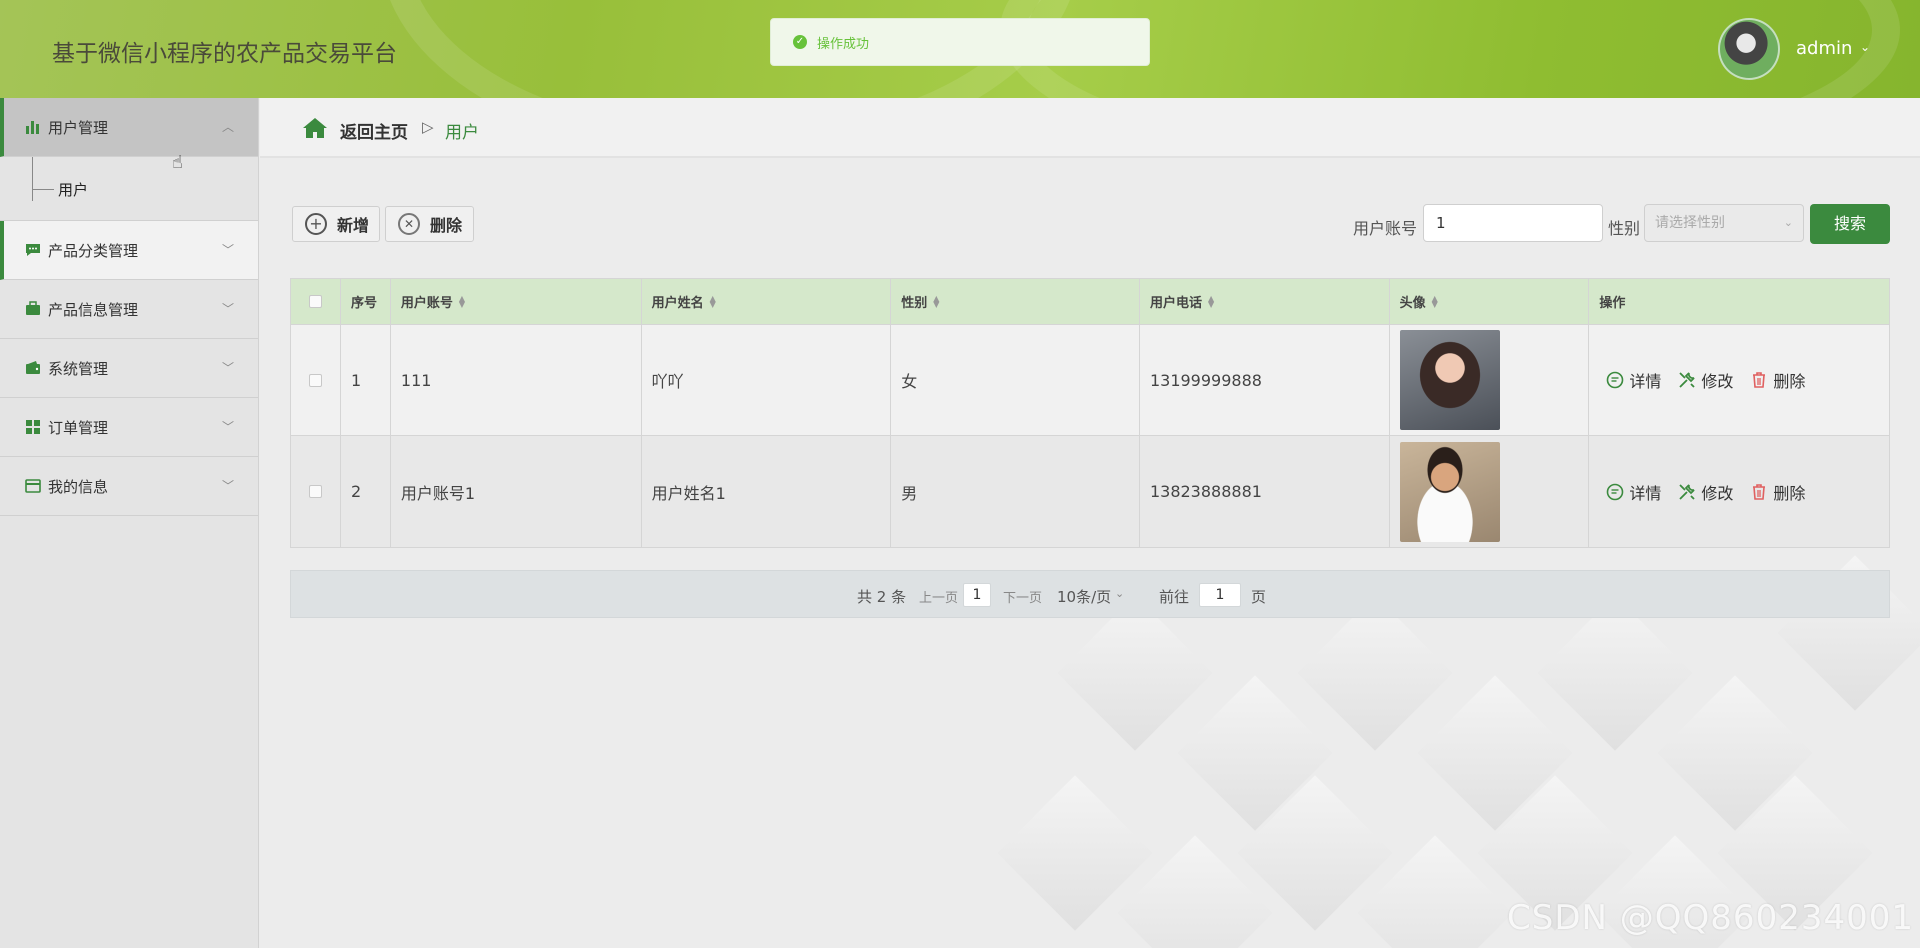 The image size is (1920, 948). What do you see at coordinates (977, 595) in the screenshot?
I see `page-number: 1` at bounding box center [977, 595].